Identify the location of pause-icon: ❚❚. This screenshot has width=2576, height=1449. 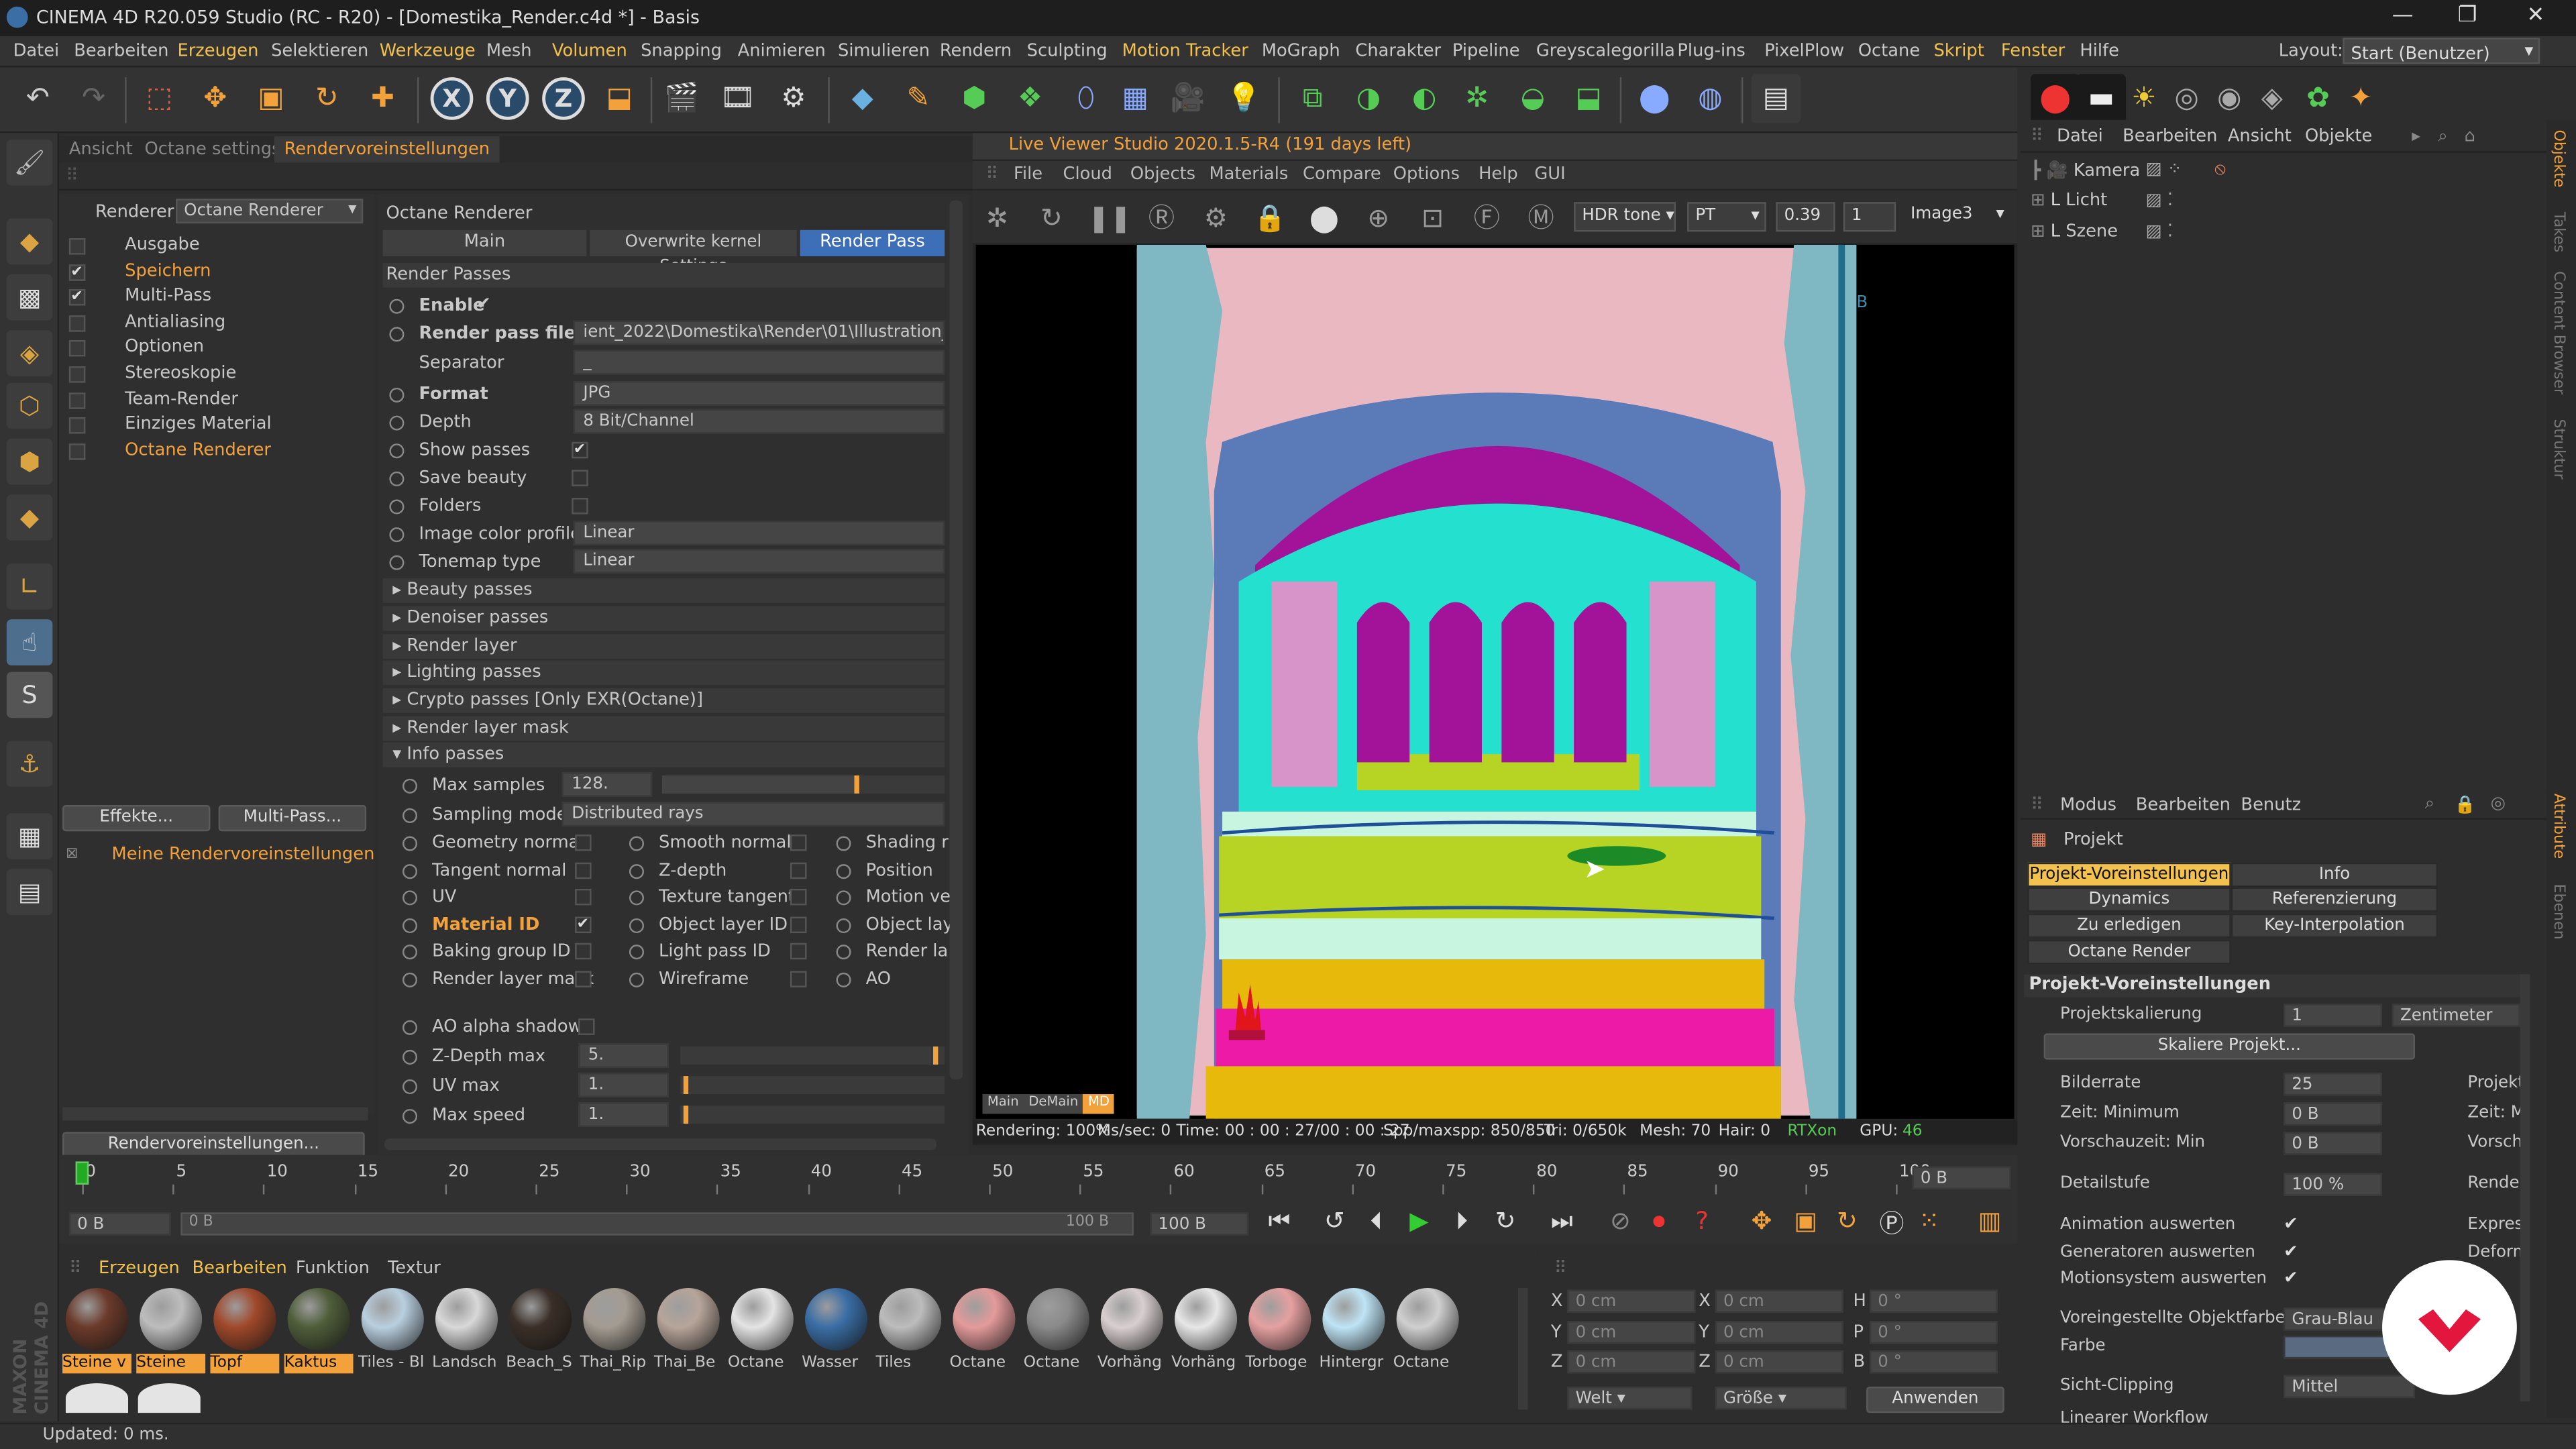
(1109, 219).